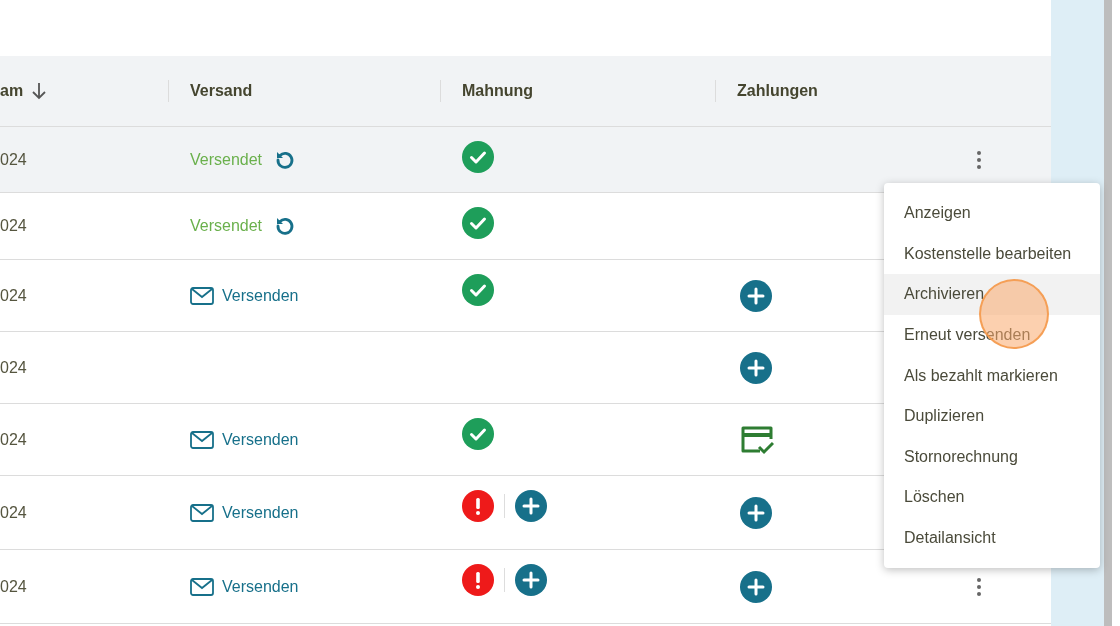  What do you see at coordinates (777, 91) in the screenshot?
I see `column-header: Zahlungen` at bounding box center [777, 91].